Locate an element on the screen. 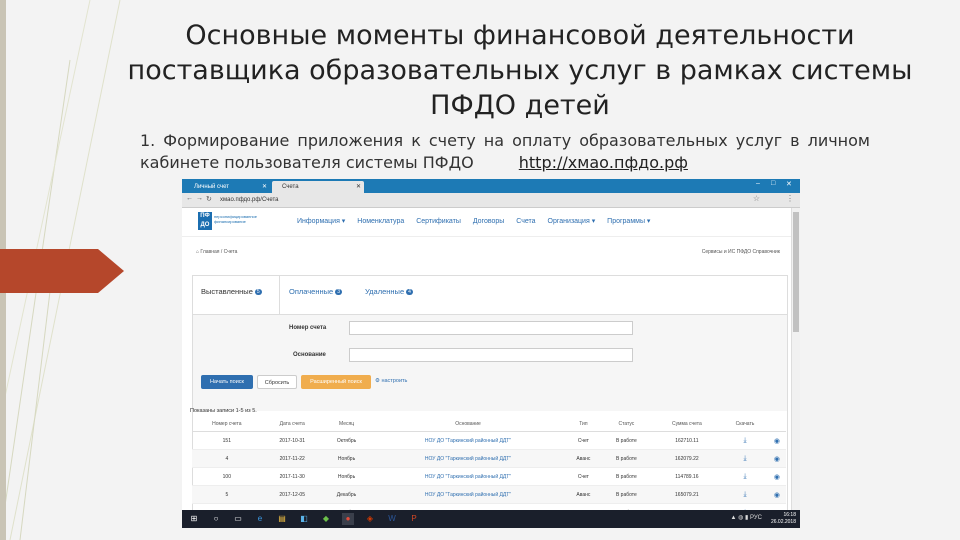  search-icon: ○ is located at coordinates (216, 519).